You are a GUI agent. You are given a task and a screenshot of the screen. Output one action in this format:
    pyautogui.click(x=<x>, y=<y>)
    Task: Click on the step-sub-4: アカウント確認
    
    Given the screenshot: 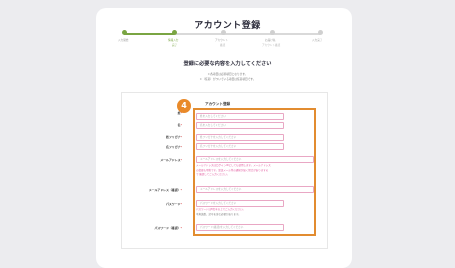 What is the action you would take?
    pyautogui.click(x=271, y=45)
    